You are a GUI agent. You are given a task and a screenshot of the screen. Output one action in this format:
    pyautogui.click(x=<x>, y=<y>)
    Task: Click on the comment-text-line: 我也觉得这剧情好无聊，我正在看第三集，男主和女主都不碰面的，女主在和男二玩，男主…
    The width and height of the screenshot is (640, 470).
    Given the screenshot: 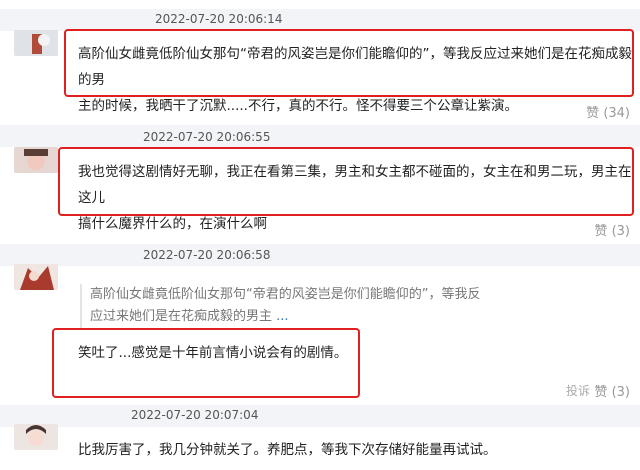 What is the action you would take?
    pyautogui.click(x=355, y=185)
    